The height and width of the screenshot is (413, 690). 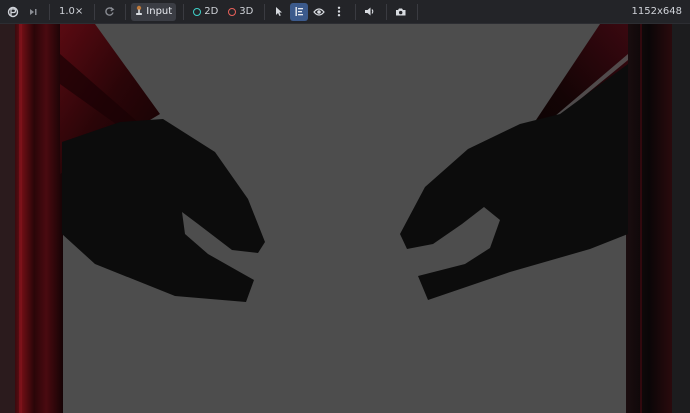 I want to click on camera-icon, so click(x=401, y=12).